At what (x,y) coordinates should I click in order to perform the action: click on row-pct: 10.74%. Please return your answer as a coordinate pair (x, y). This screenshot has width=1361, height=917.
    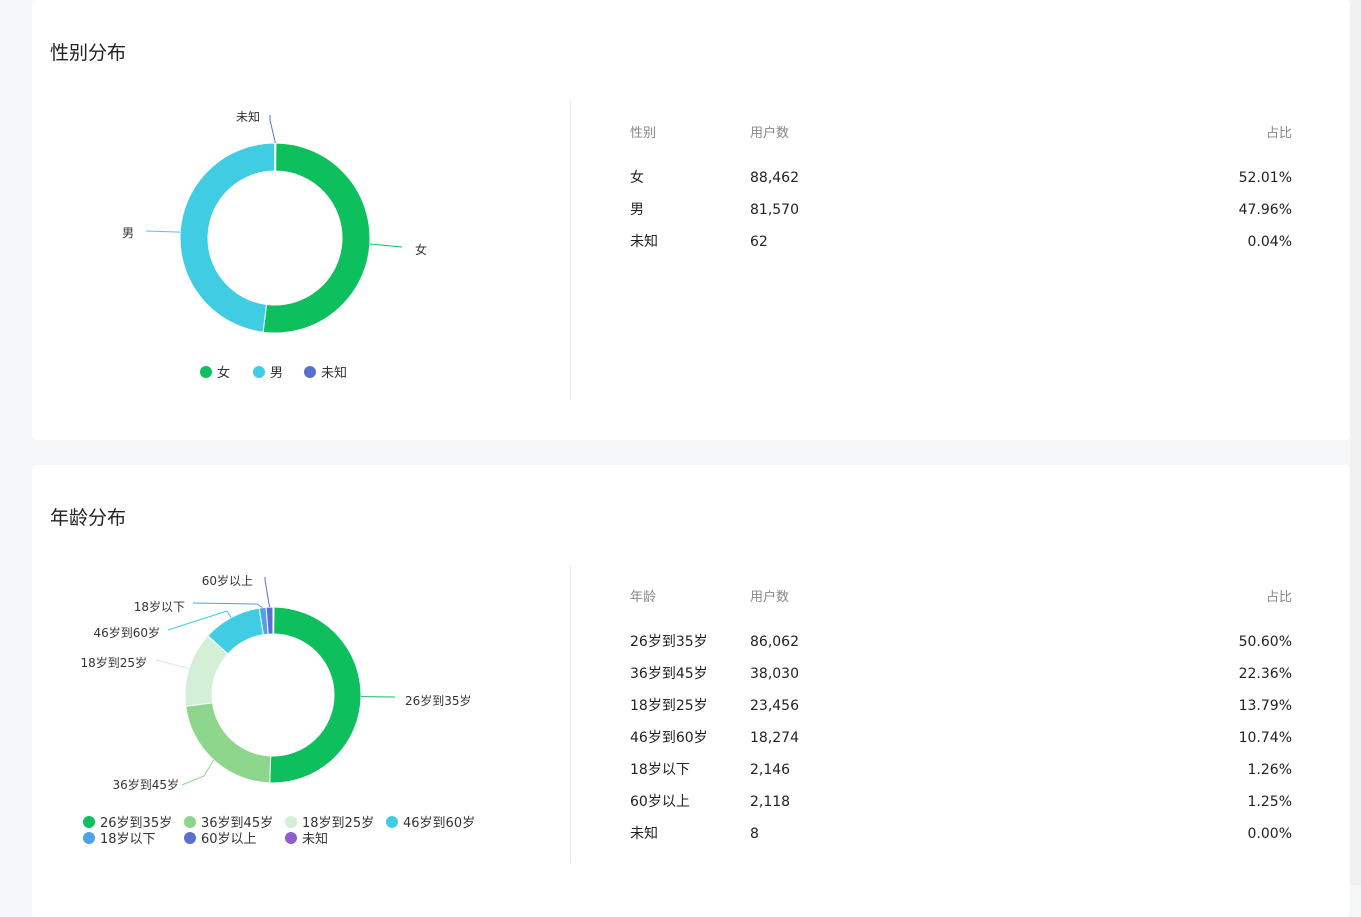
    Looking at the image, I should click on (1265, 738).